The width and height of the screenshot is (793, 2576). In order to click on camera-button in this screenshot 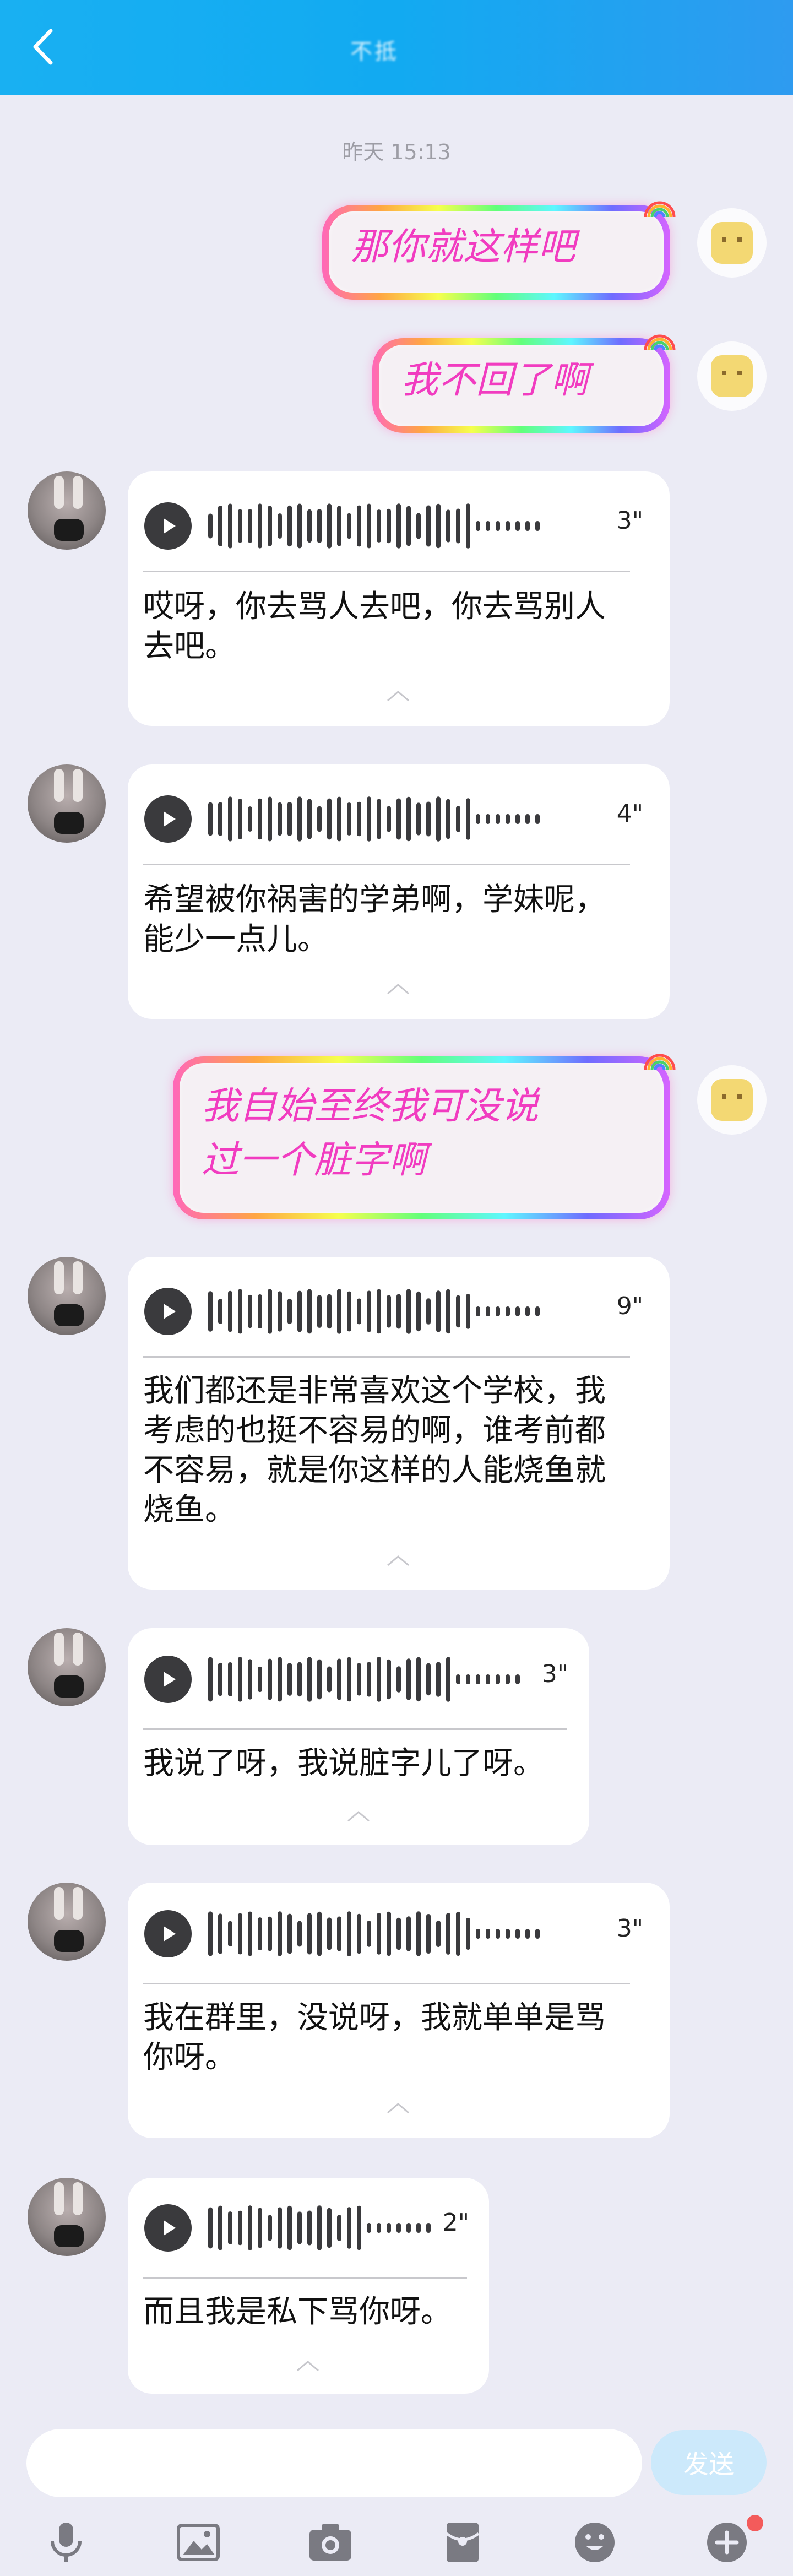, I will do `click(330, 2543)`.